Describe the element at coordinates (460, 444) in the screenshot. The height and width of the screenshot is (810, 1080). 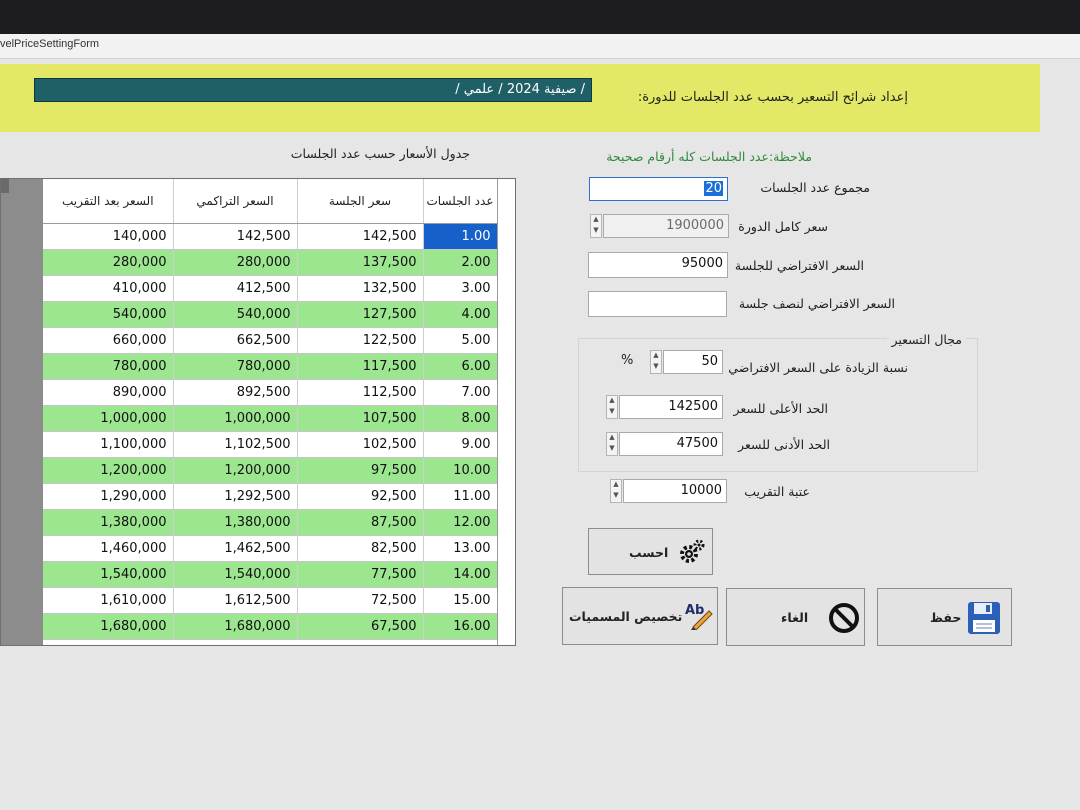
I see `cell-sessions: 9.00` at that location.